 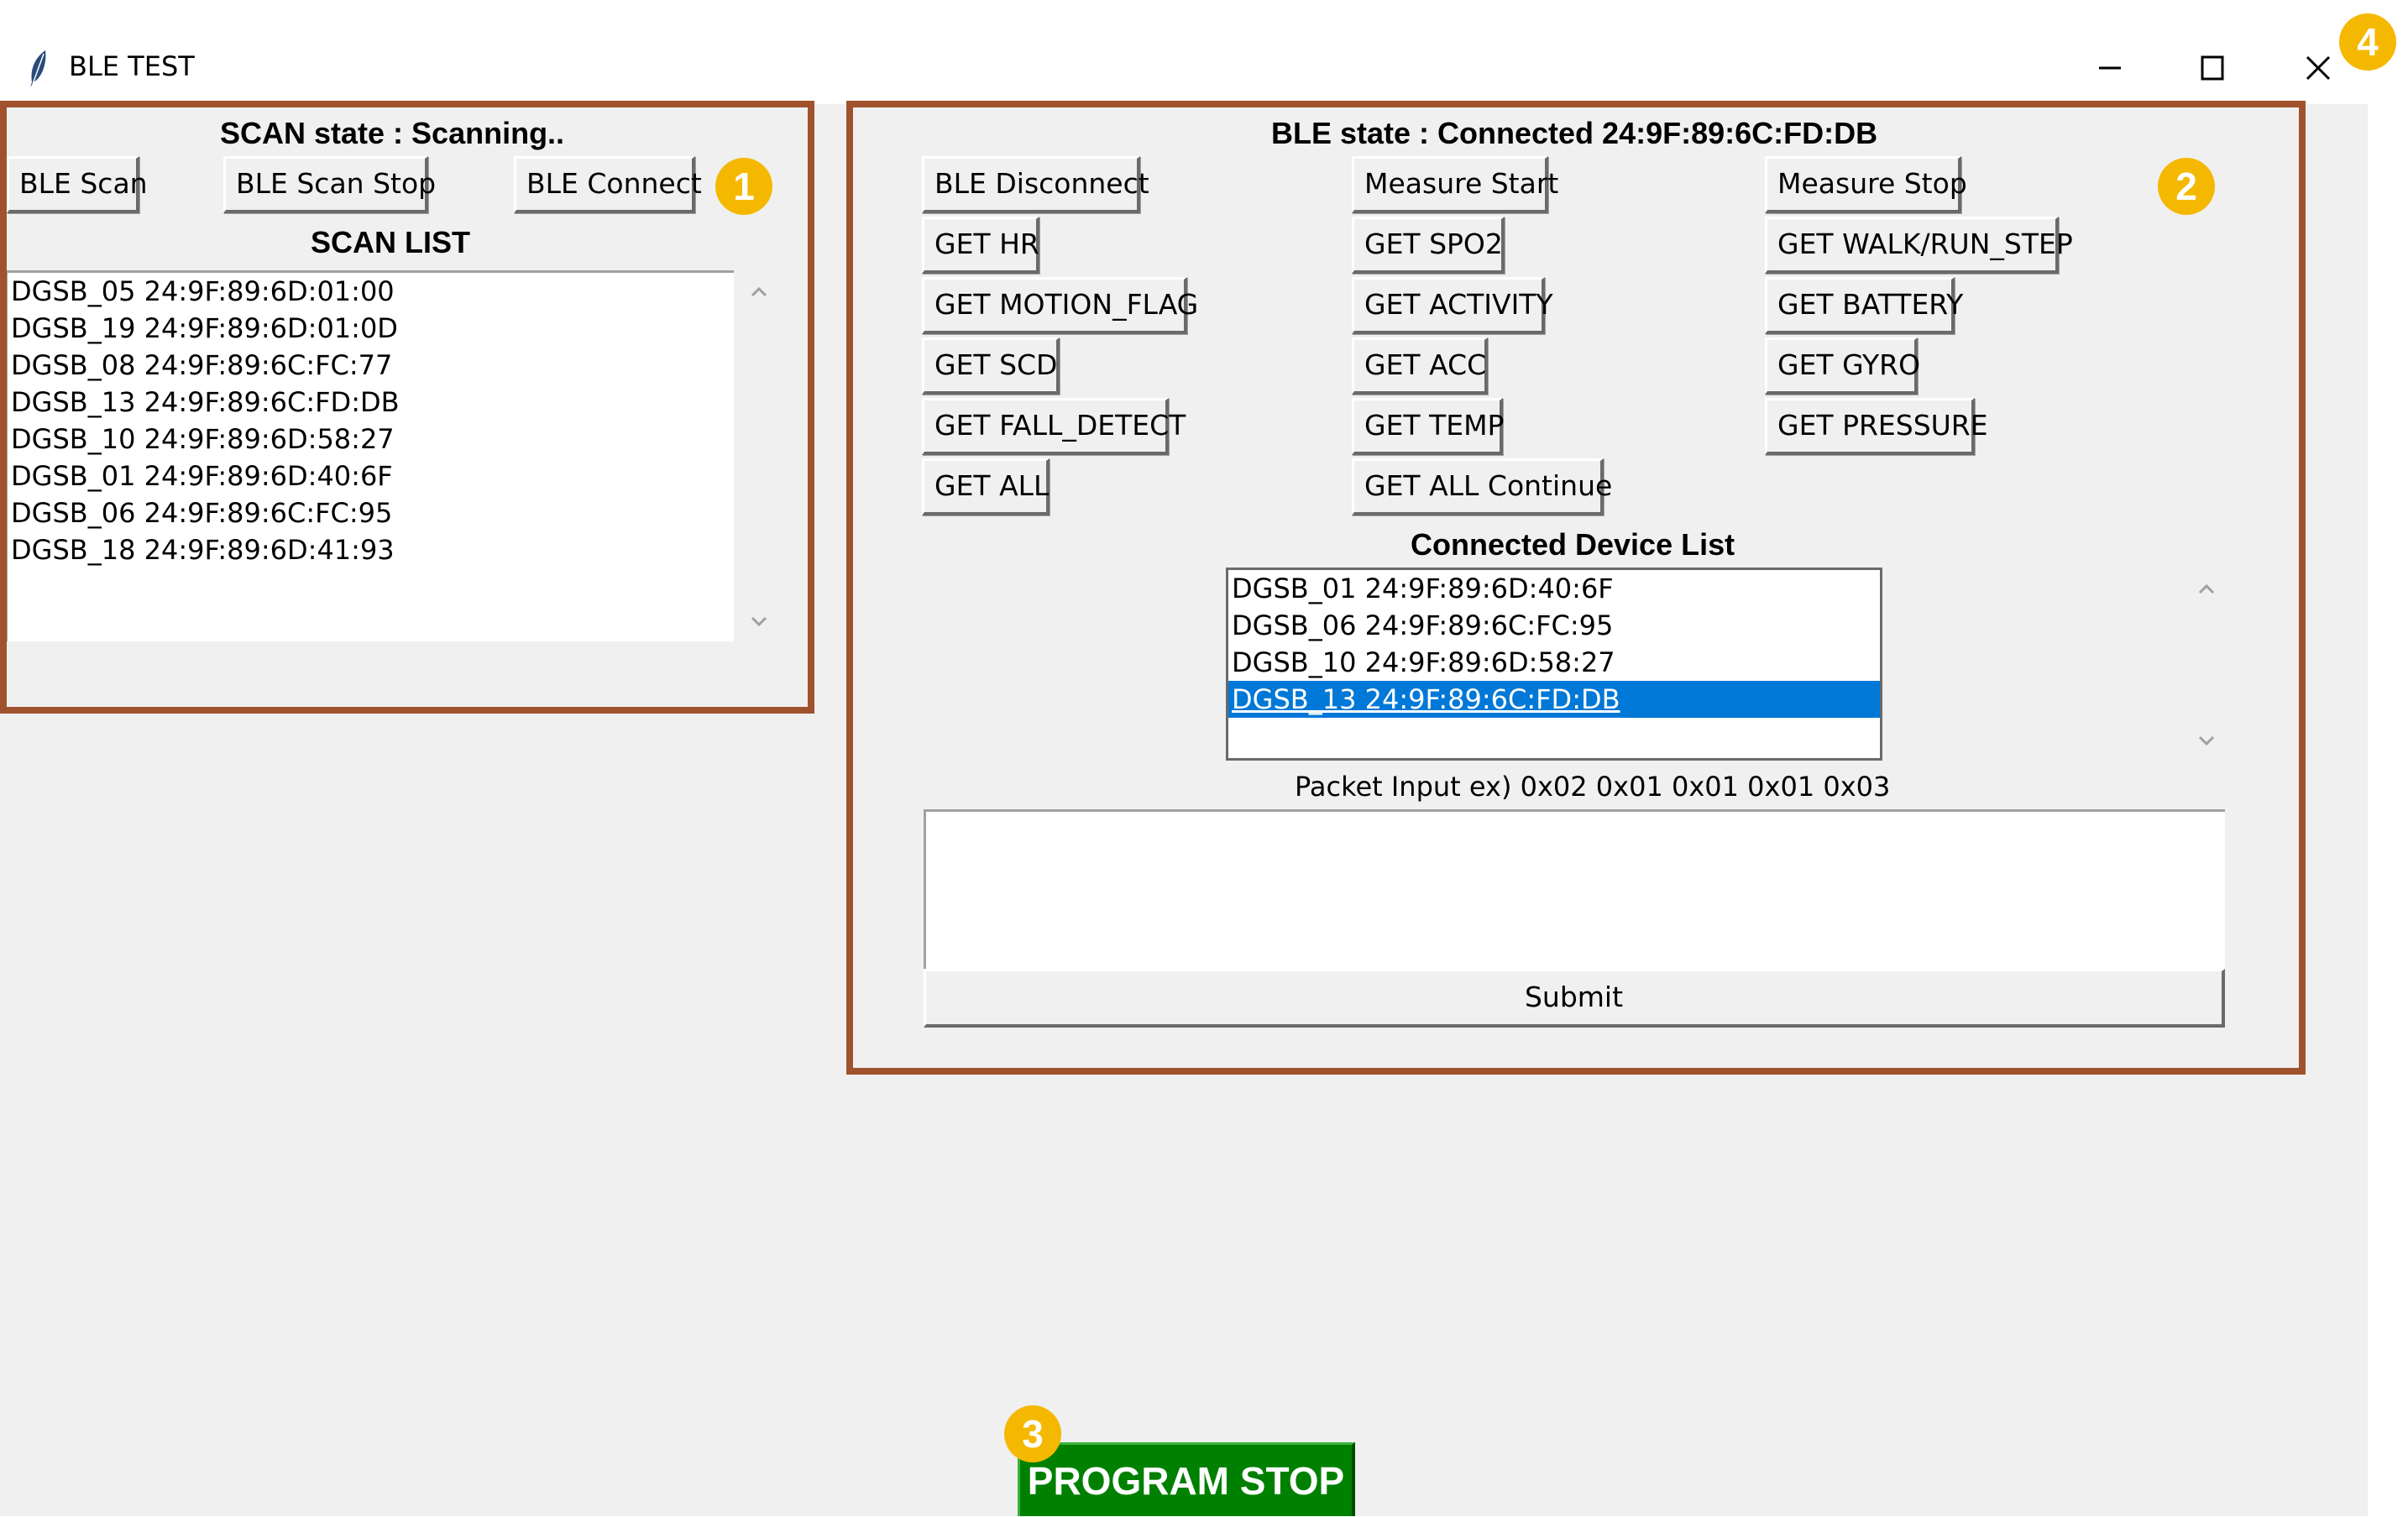 What do you see at coordinates (1204, 52) in the screenshot?
I see `title-bar: BLE TEST` at bounding box center [1204, 52].